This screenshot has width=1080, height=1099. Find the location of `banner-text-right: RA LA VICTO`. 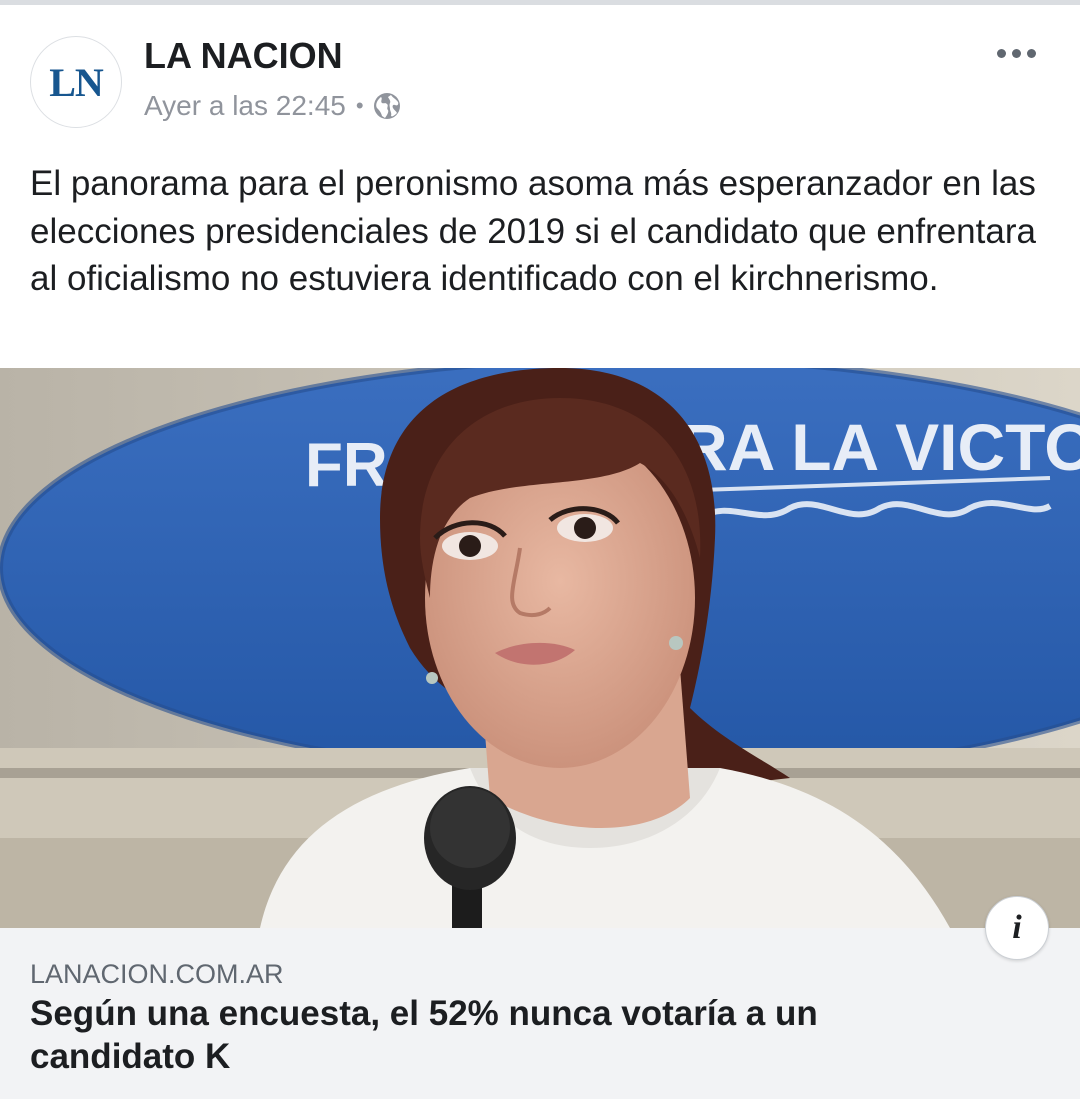

banner-text-right: RA LA VICTO is located at coordinates (880, 447).